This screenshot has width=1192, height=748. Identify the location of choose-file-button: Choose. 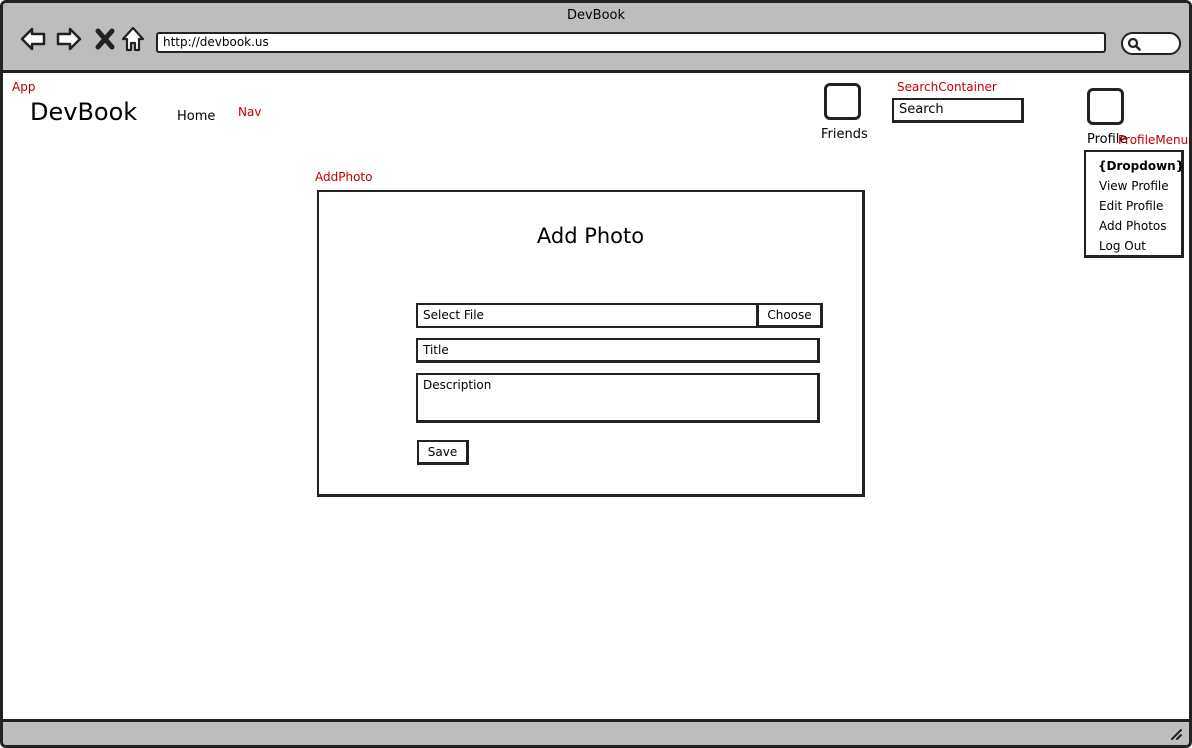
(790, 315).